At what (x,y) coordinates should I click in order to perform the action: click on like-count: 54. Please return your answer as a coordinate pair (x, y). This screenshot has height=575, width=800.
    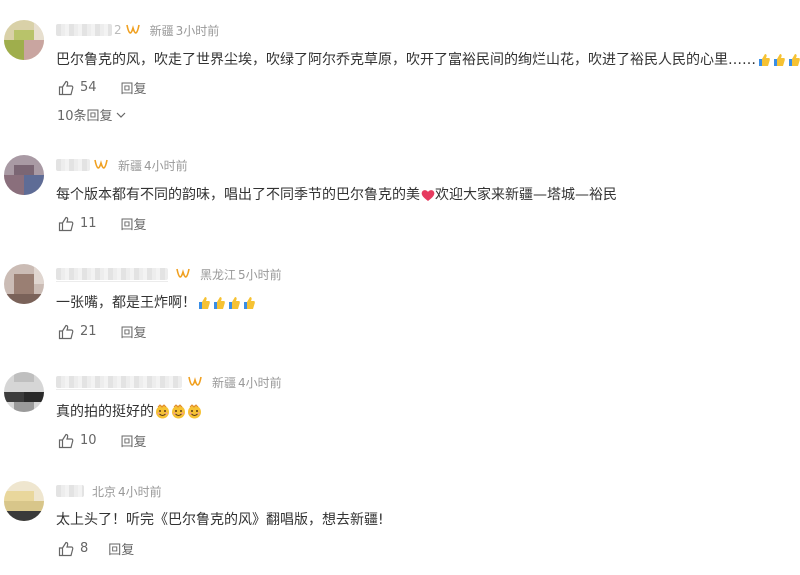
    Looking at the image, I should click on (88, 87).